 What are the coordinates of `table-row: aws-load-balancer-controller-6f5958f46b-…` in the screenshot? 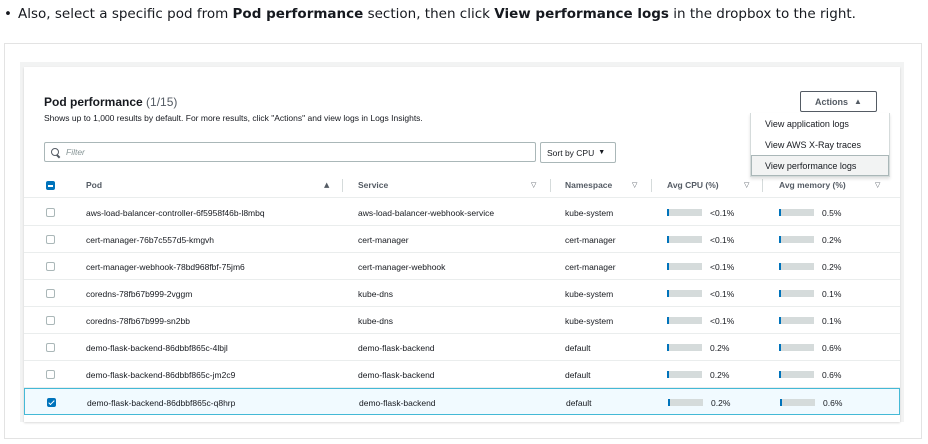 It's located at (462, 212).